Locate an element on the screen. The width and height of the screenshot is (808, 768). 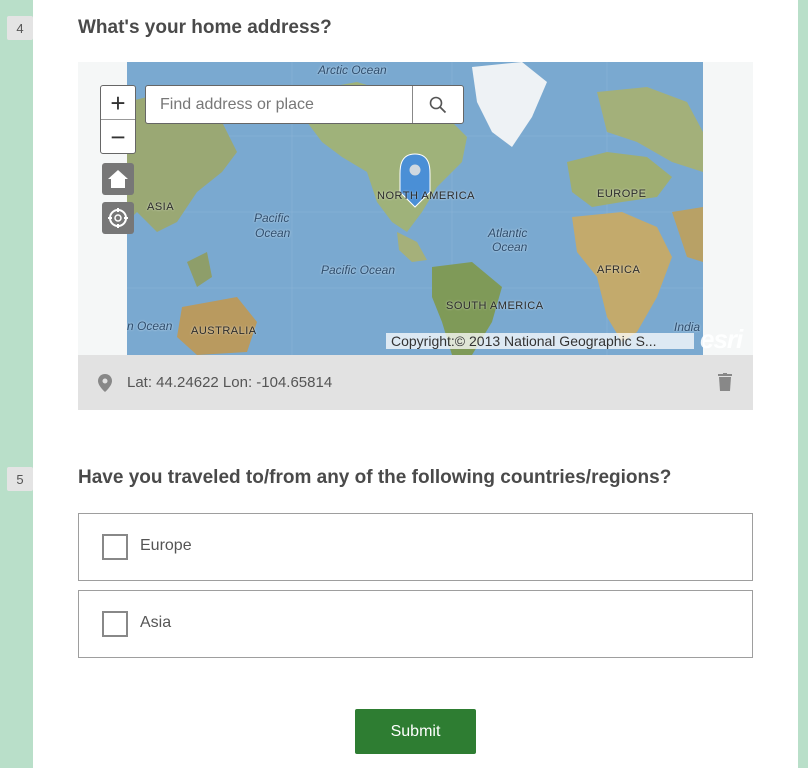
map-label-pacific-left-2: Ocean is located at coordinates (273, 233).